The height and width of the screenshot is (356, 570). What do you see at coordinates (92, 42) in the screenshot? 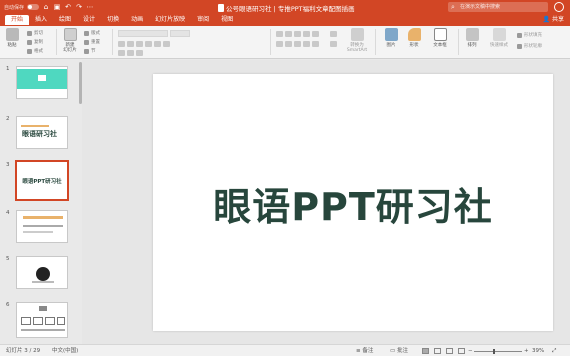
I see `reset-button: 重置` at bounding box center [92, 42].